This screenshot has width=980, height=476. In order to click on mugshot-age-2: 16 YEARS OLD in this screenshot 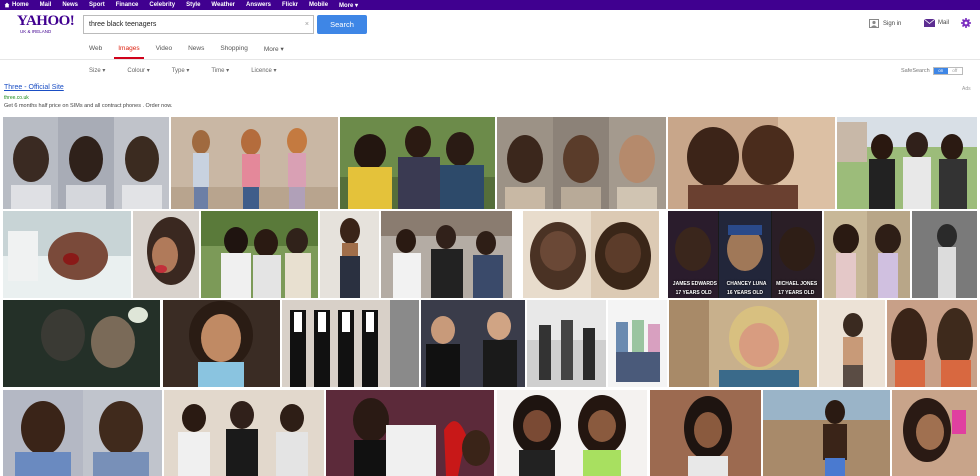, I will do `click(744, 293)`.